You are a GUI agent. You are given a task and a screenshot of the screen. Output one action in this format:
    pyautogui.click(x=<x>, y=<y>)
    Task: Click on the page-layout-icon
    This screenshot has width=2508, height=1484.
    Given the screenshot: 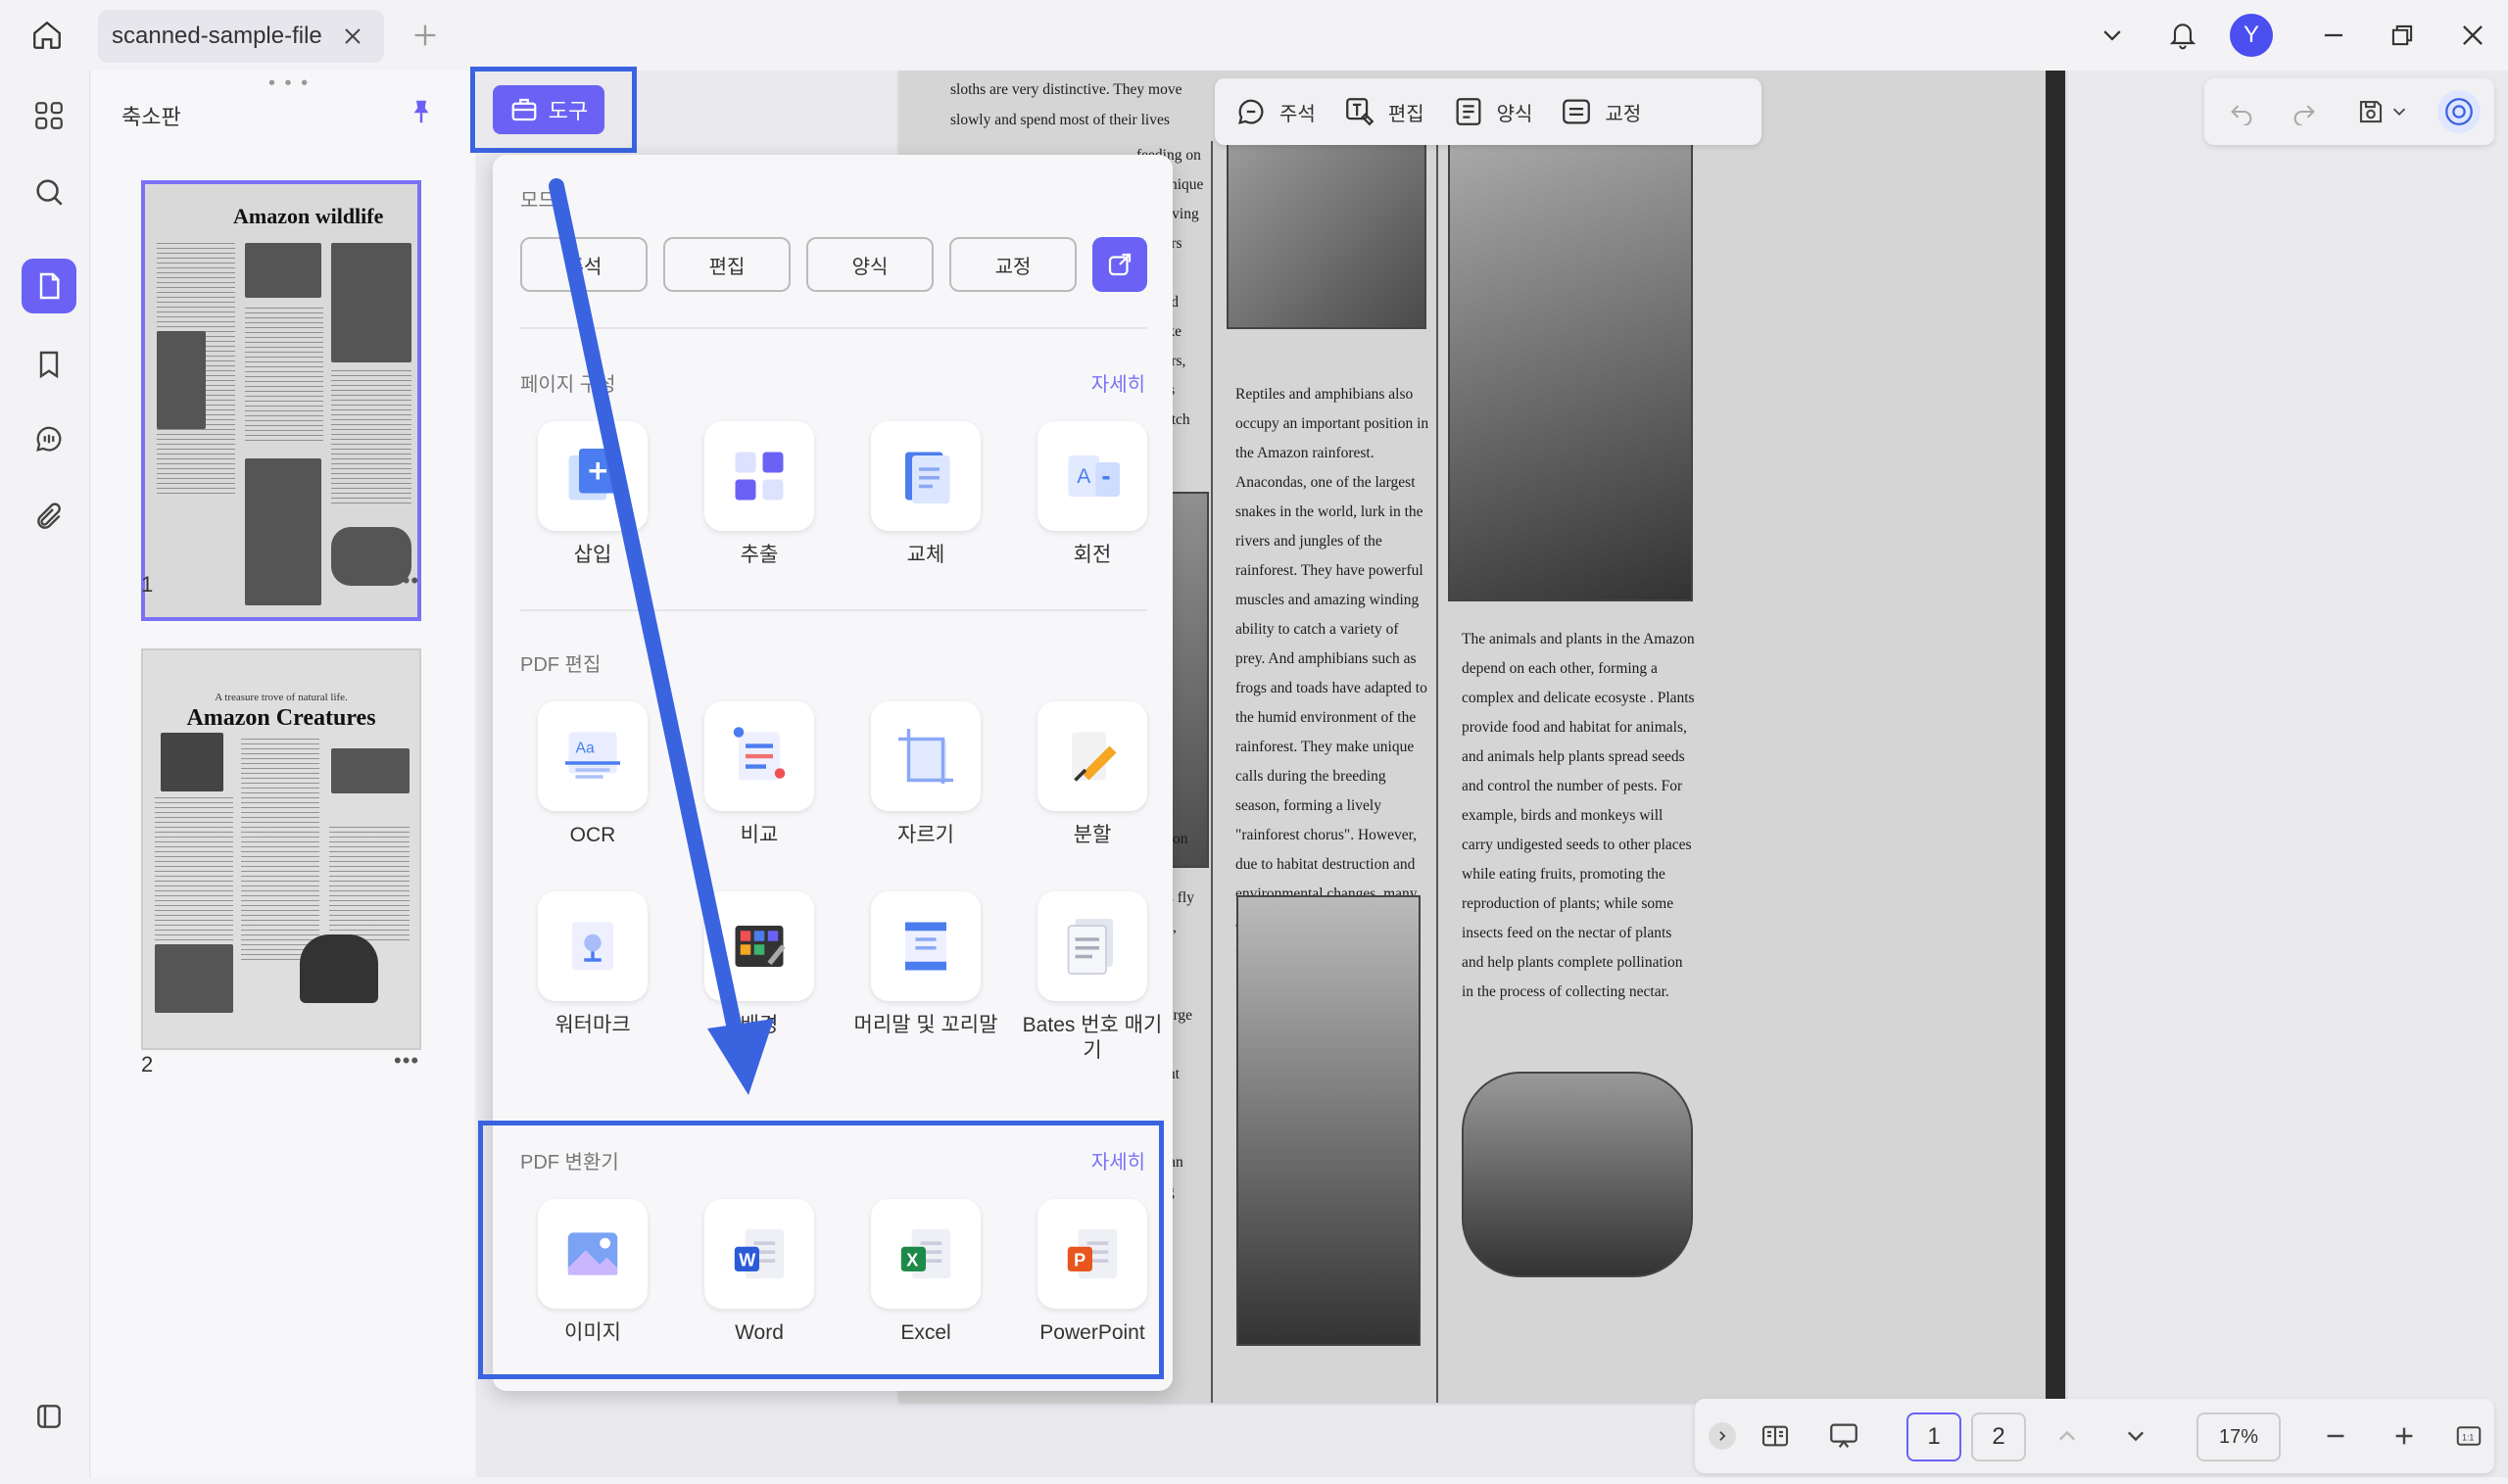 What is the action you would take?
    pyautogui.click(x=1775, y=1436)
    